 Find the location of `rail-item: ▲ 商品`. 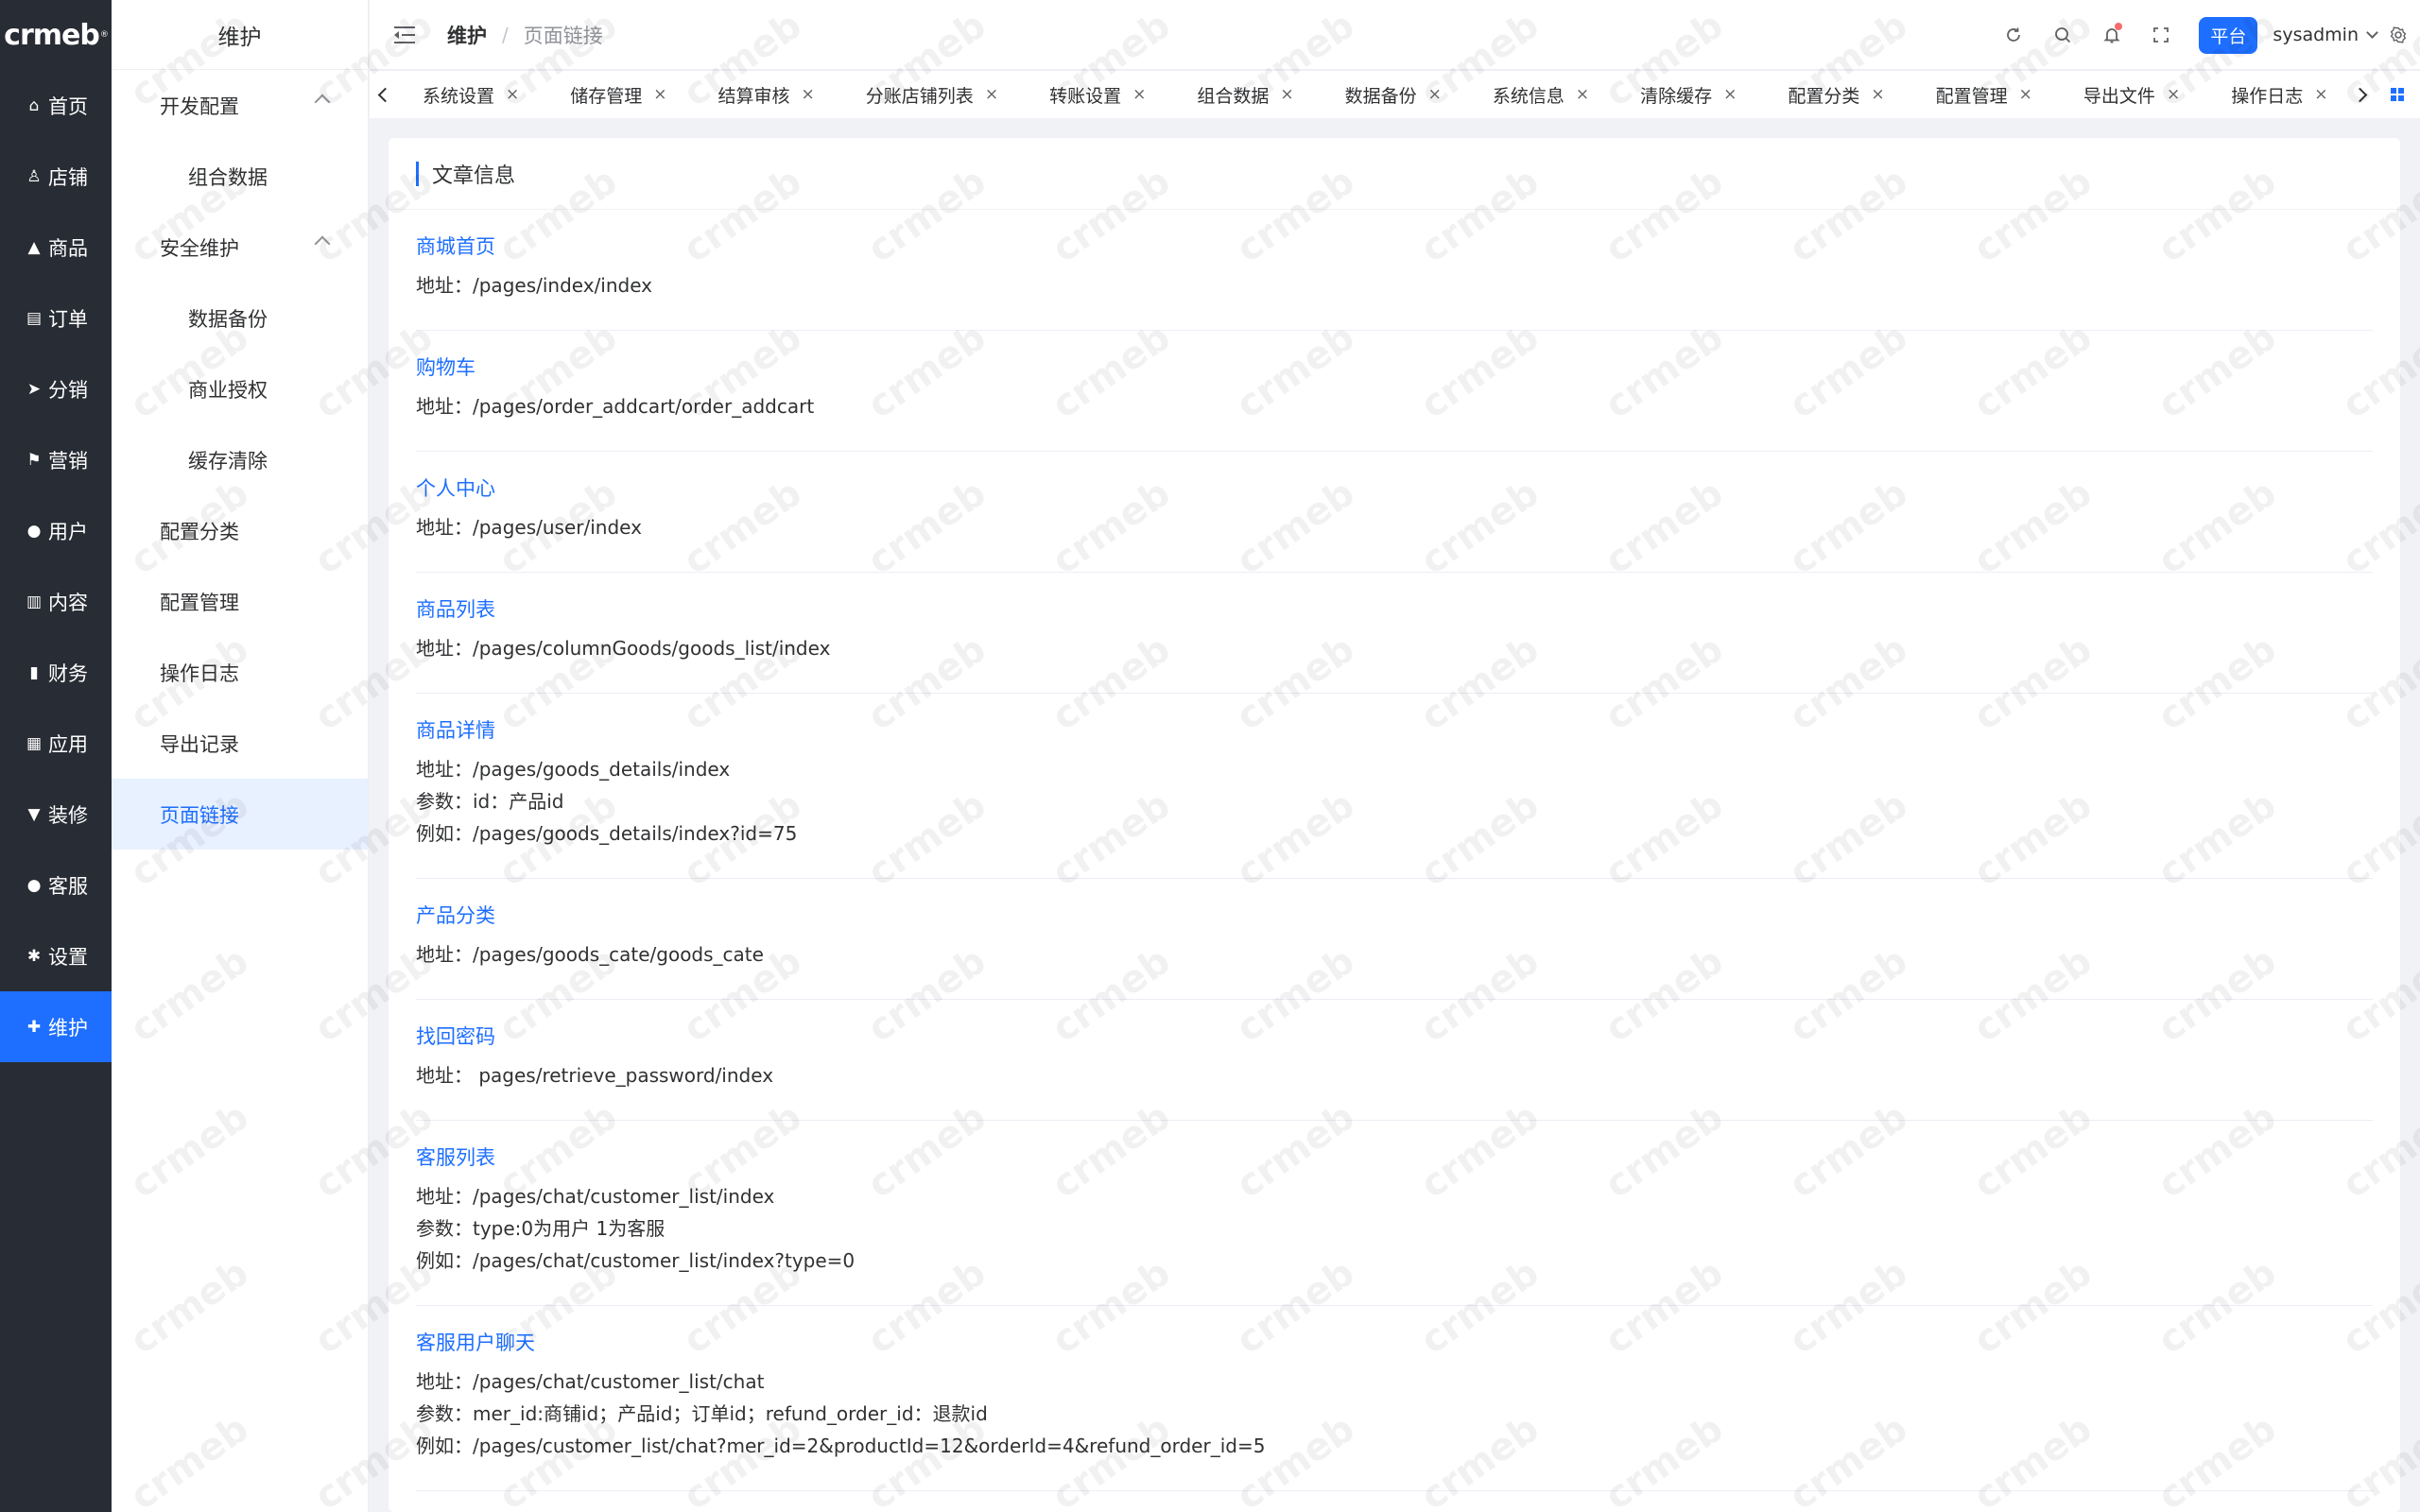

rail-item: ▲ 商品 is located at coordinates (56, 247).